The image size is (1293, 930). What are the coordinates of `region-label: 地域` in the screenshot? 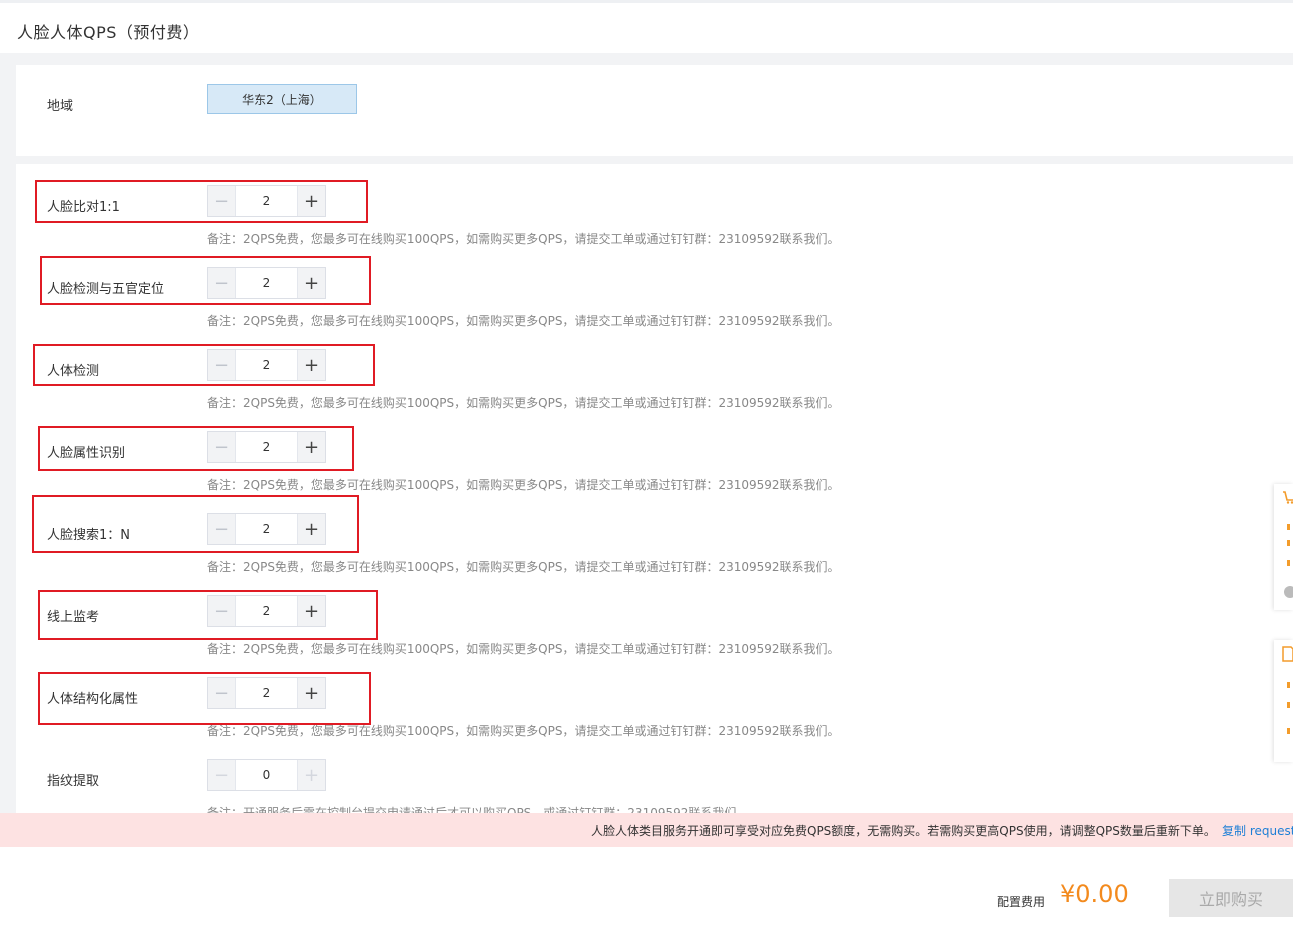 It's located at (60, 106).